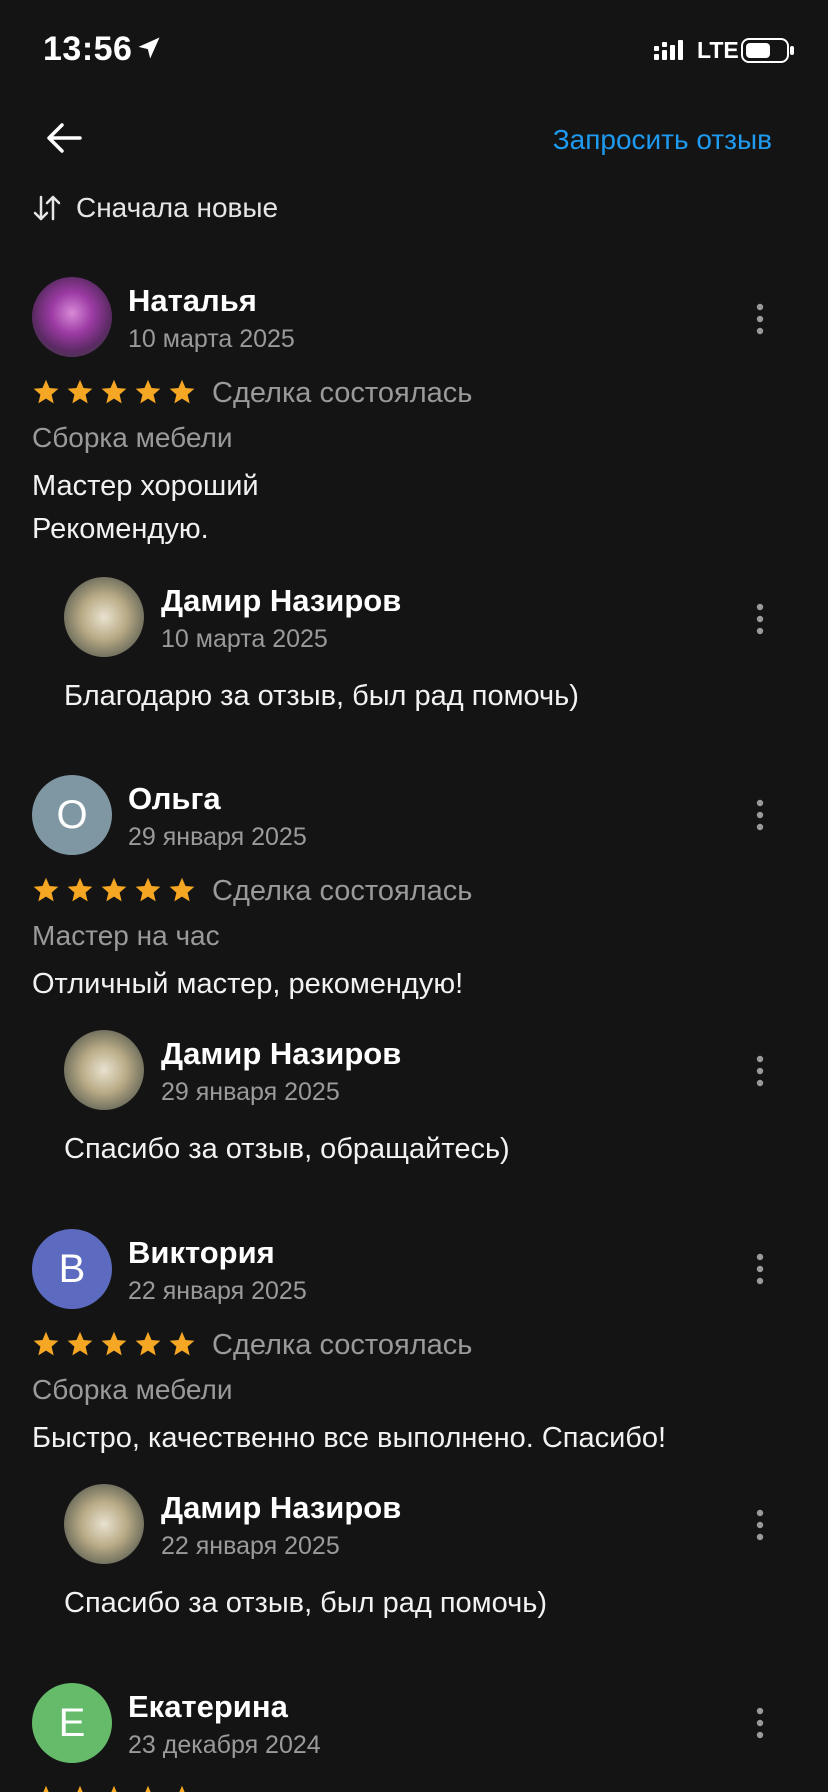 This screenshot has width=828, height=1792. What do you see at coordinates (145, 507) in the screenshot?
I see `review-text: Мастер хороший Рекомендую.` at bounding box center [145, 507].